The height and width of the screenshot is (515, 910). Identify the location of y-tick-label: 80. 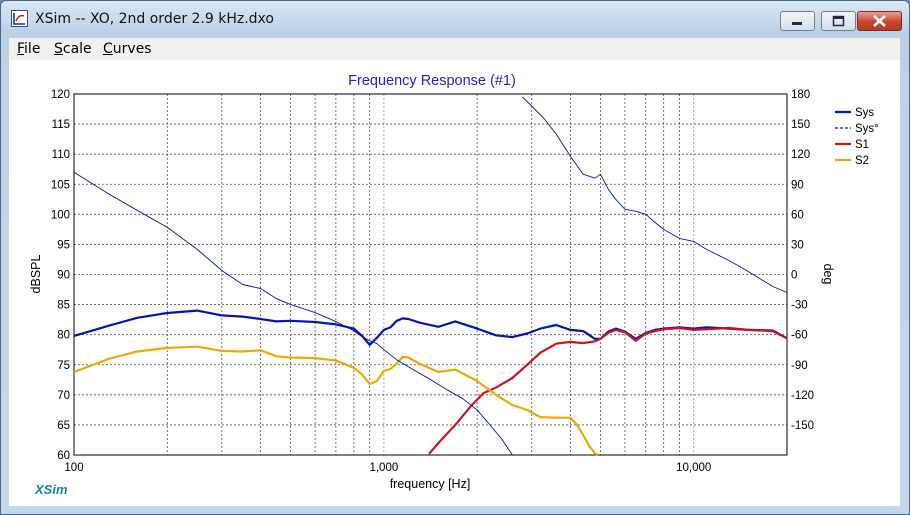
(63, 336).